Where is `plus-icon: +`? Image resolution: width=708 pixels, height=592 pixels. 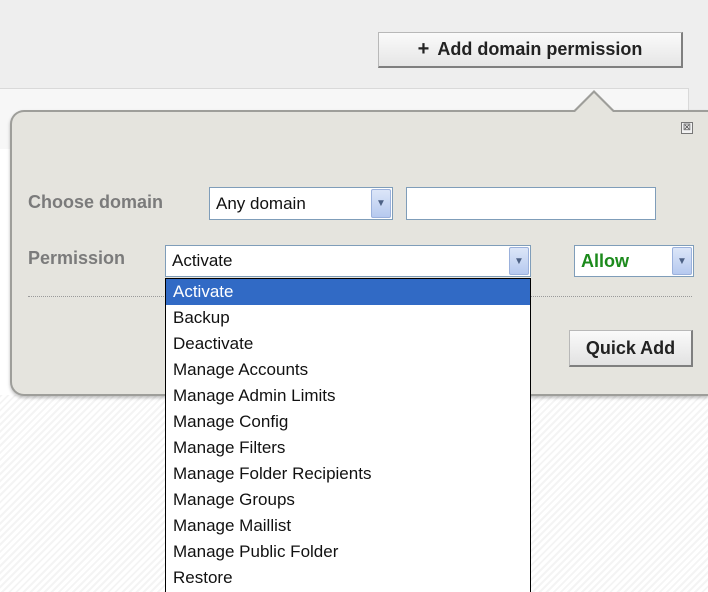 plus-icon: + is located at coordinates (423, 49).